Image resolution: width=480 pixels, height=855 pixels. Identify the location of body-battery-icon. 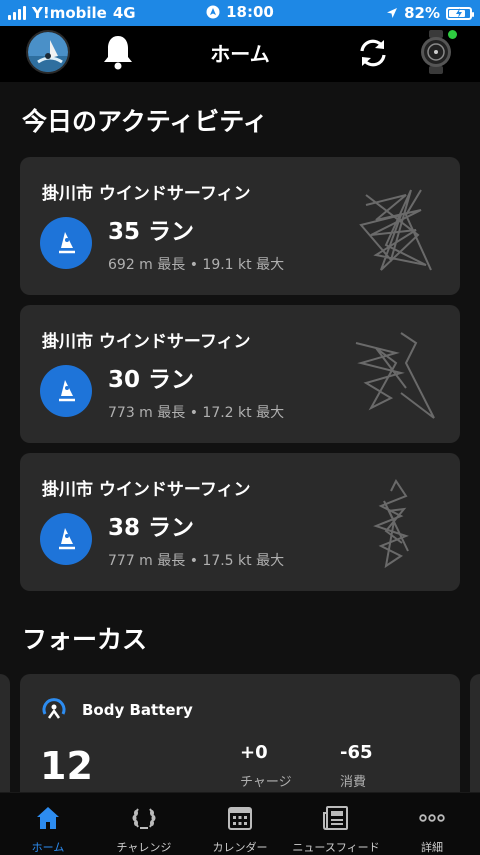
(54, 708).